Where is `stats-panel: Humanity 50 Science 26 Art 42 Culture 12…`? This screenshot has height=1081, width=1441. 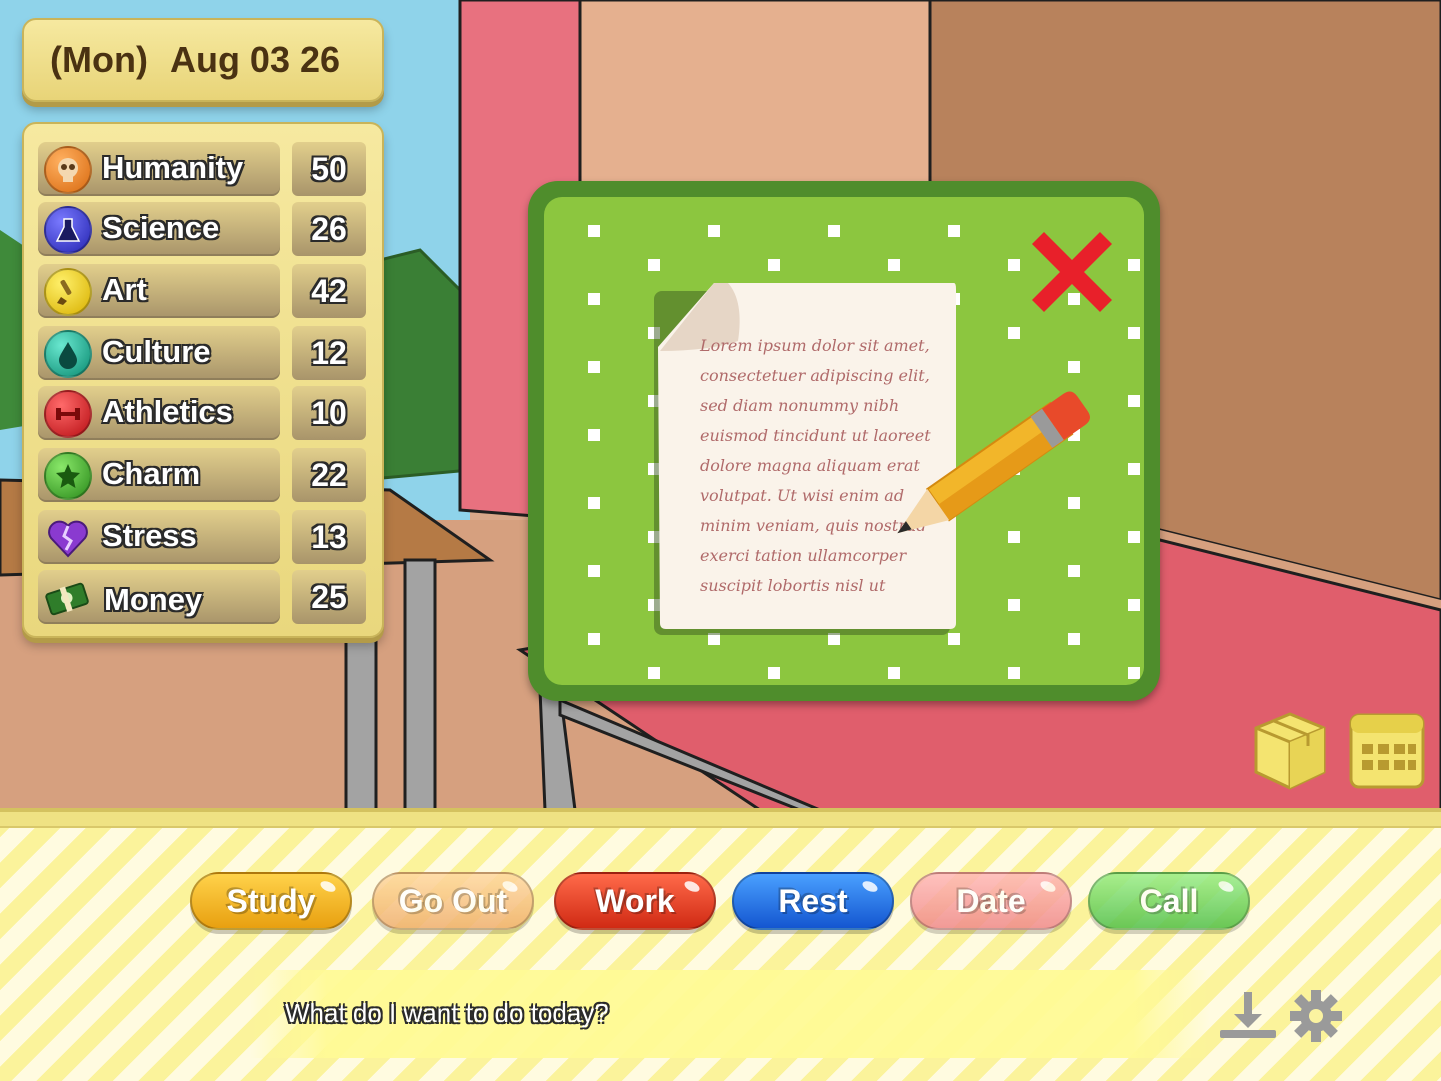 stats-panel: Humanity 50 Science 26 Art 42 Culture 12… is located at coordinates (203, 380).